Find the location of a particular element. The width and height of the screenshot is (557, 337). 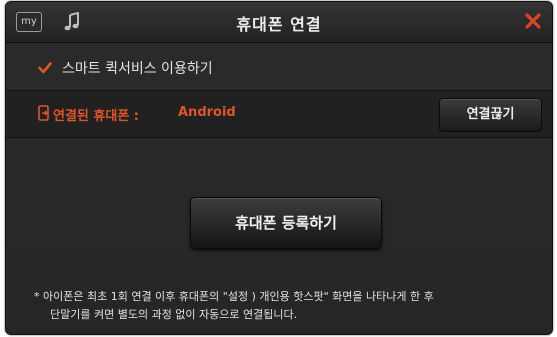

dialog-title: 휴대폰 연결 is located at coordinates (279, 24).